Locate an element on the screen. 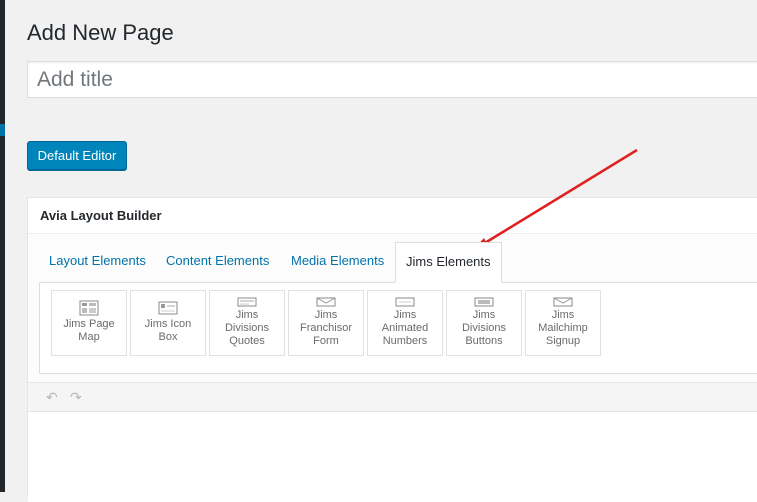  numbers-icon is located at coordinates (405, 302).